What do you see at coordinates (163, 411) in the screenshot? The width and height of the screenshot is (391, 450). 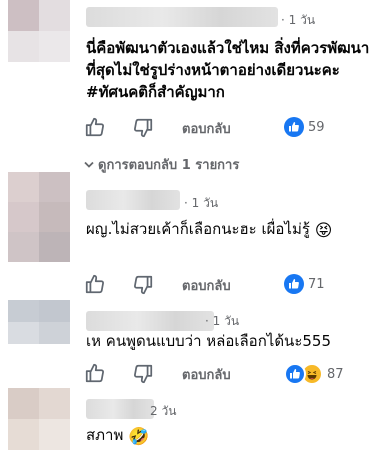 I see `comment-time: 2 วัน` at bounding box center [163, 411].